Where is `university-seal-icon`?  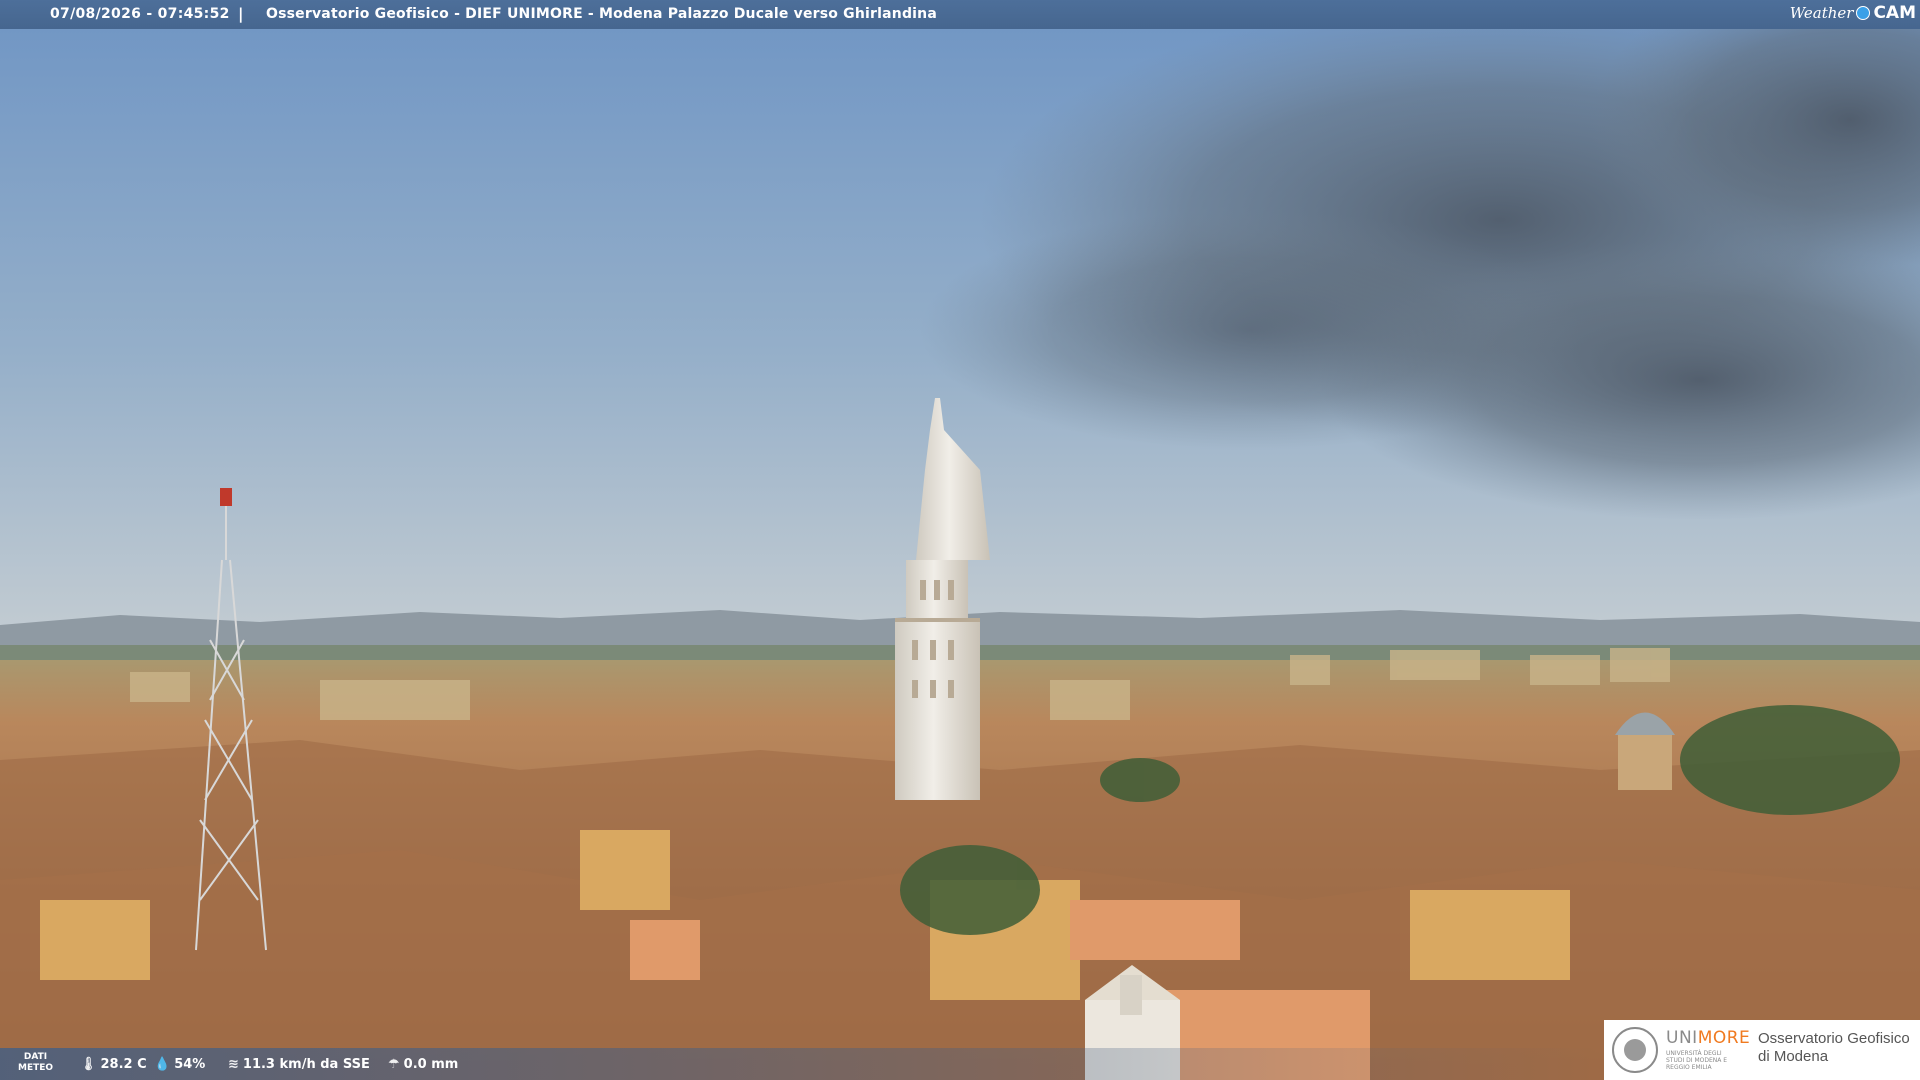 university-seal-icon is located at coordinates (1635, 1050).